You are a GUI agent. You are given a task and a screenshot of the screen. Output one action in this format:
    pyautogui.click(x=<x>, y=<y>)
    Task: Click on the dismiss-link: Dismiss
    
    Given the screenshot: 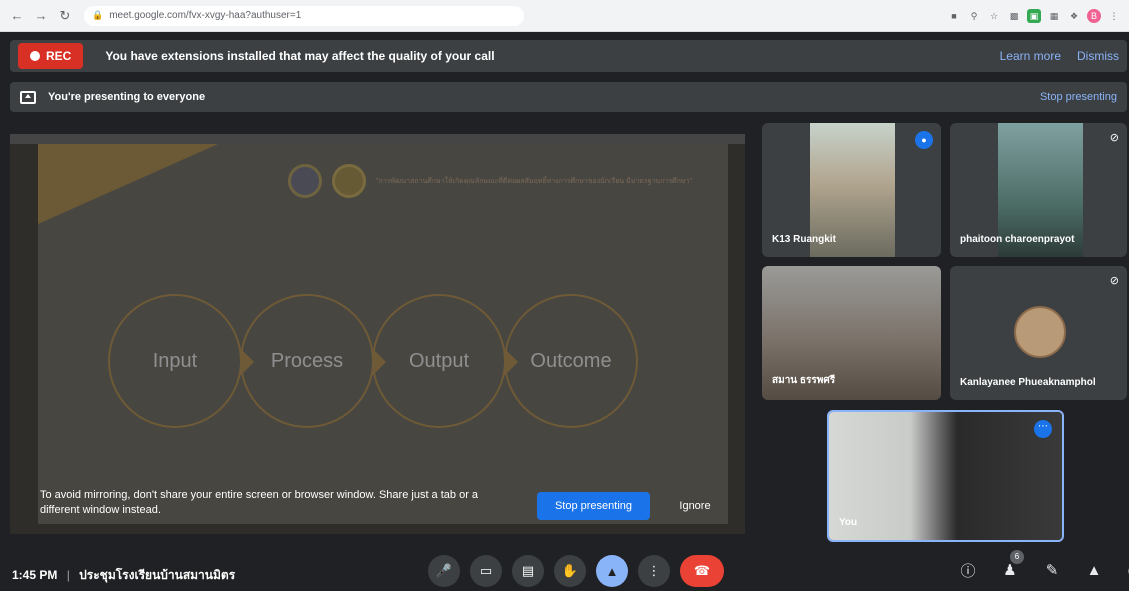 What is the action you would take?
    pyautogui.click(x=1098, y=56)
    